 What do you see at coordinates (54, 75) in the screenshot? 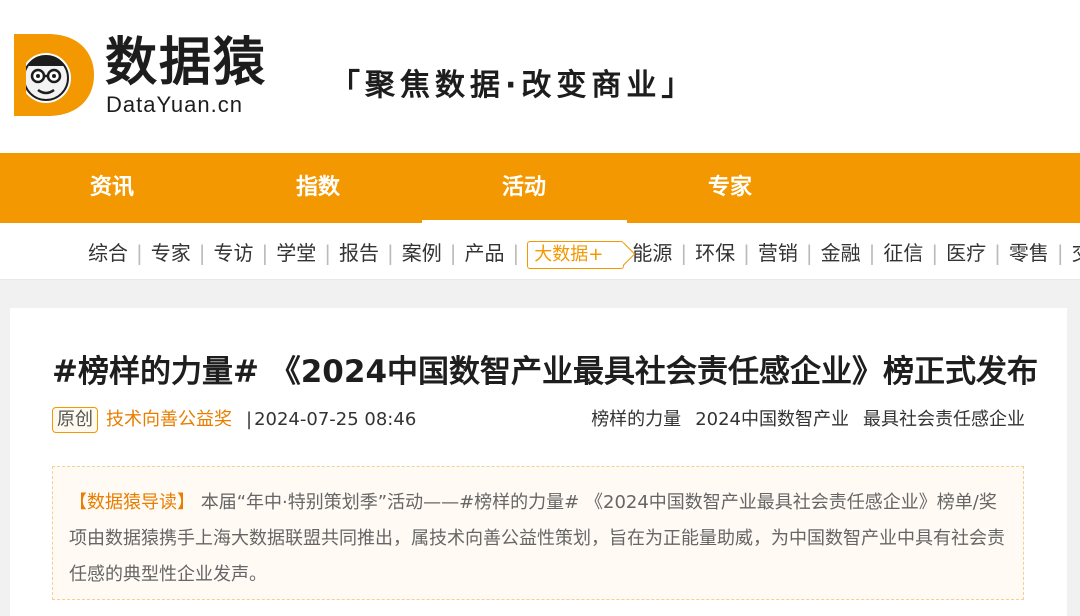
I see `monkey-logo-icon` at bounding box center [54, 75].